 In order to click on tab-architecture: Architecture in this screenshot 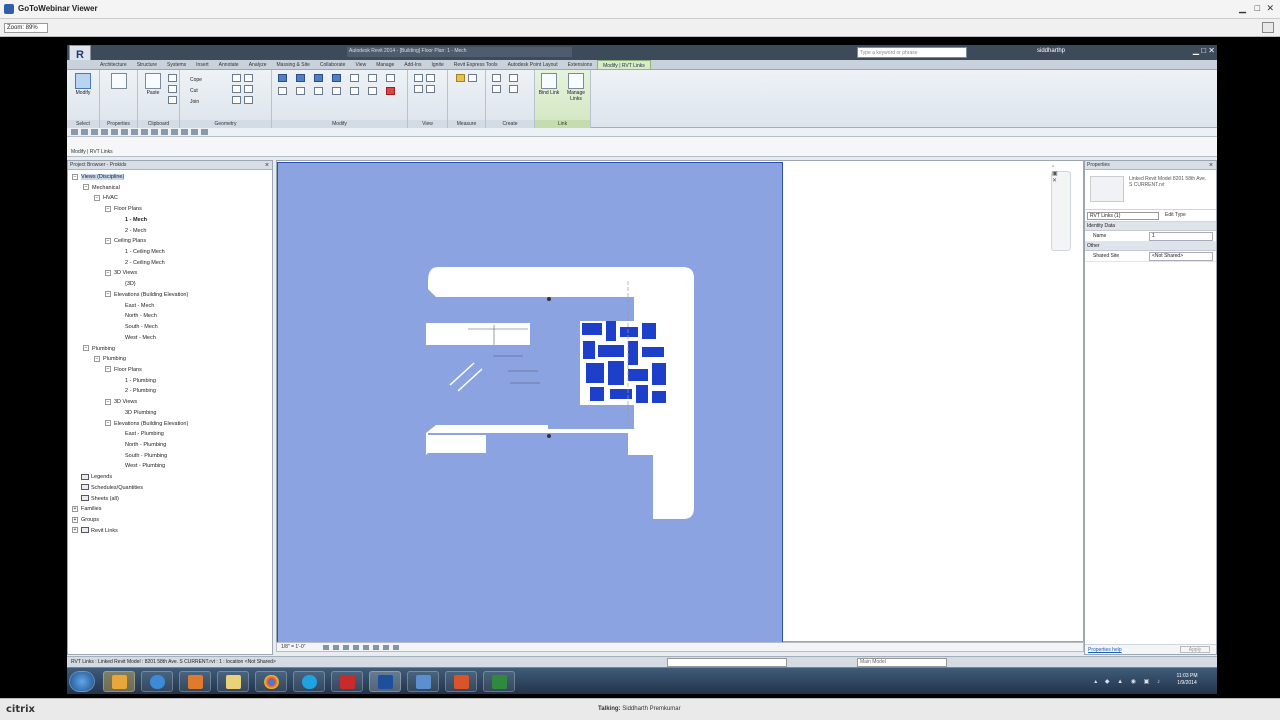, I will do `click(113, 64)`.